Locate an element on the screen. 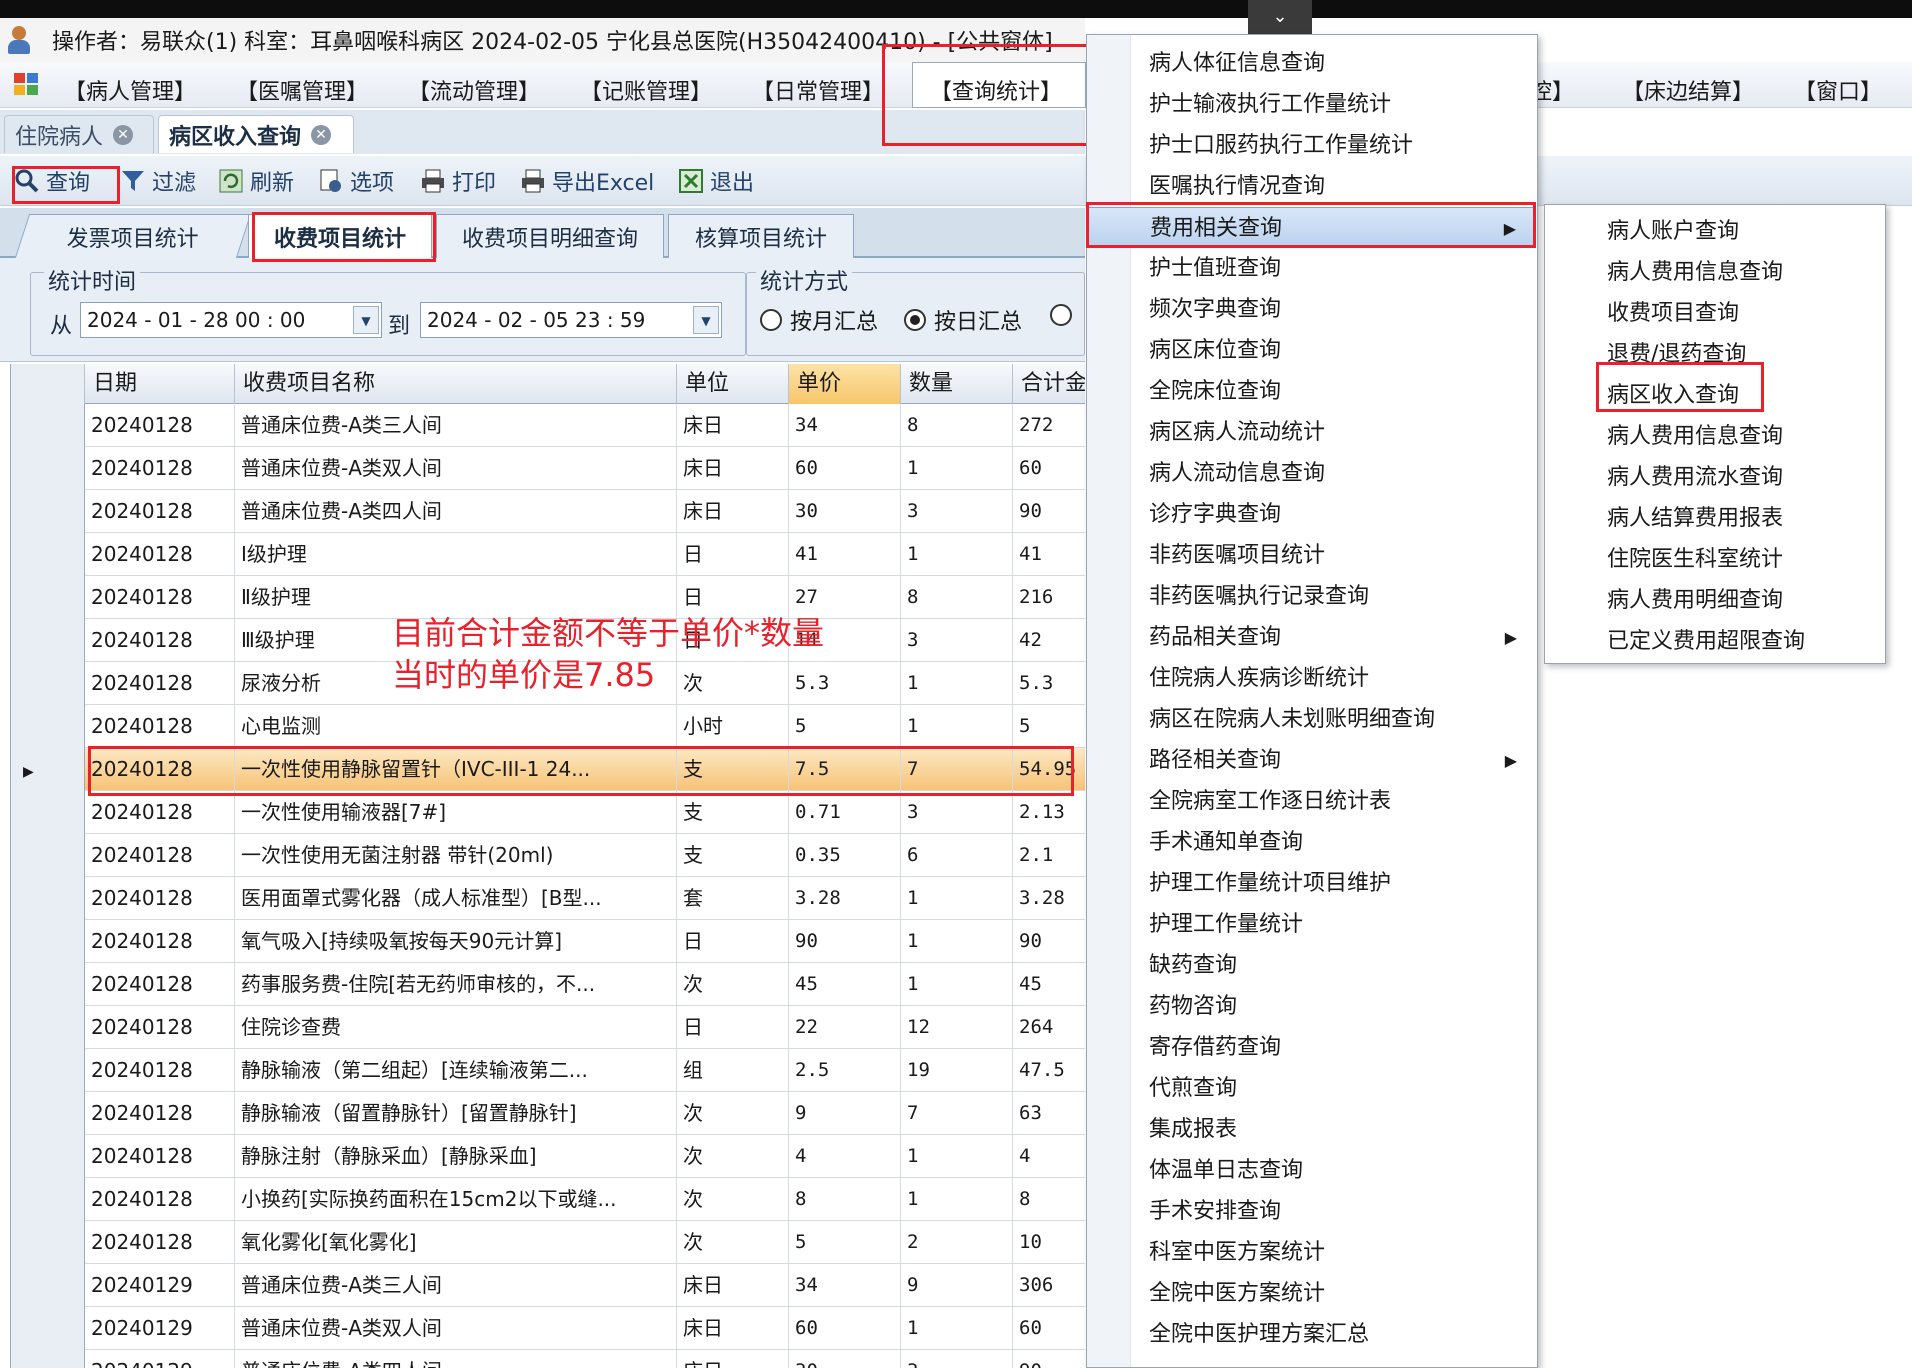 The height and width of the screenshot is (1368, 1912). table-row: 20240128 住院诊查费日 22 12 264 is located at coordinates (548, 1027).